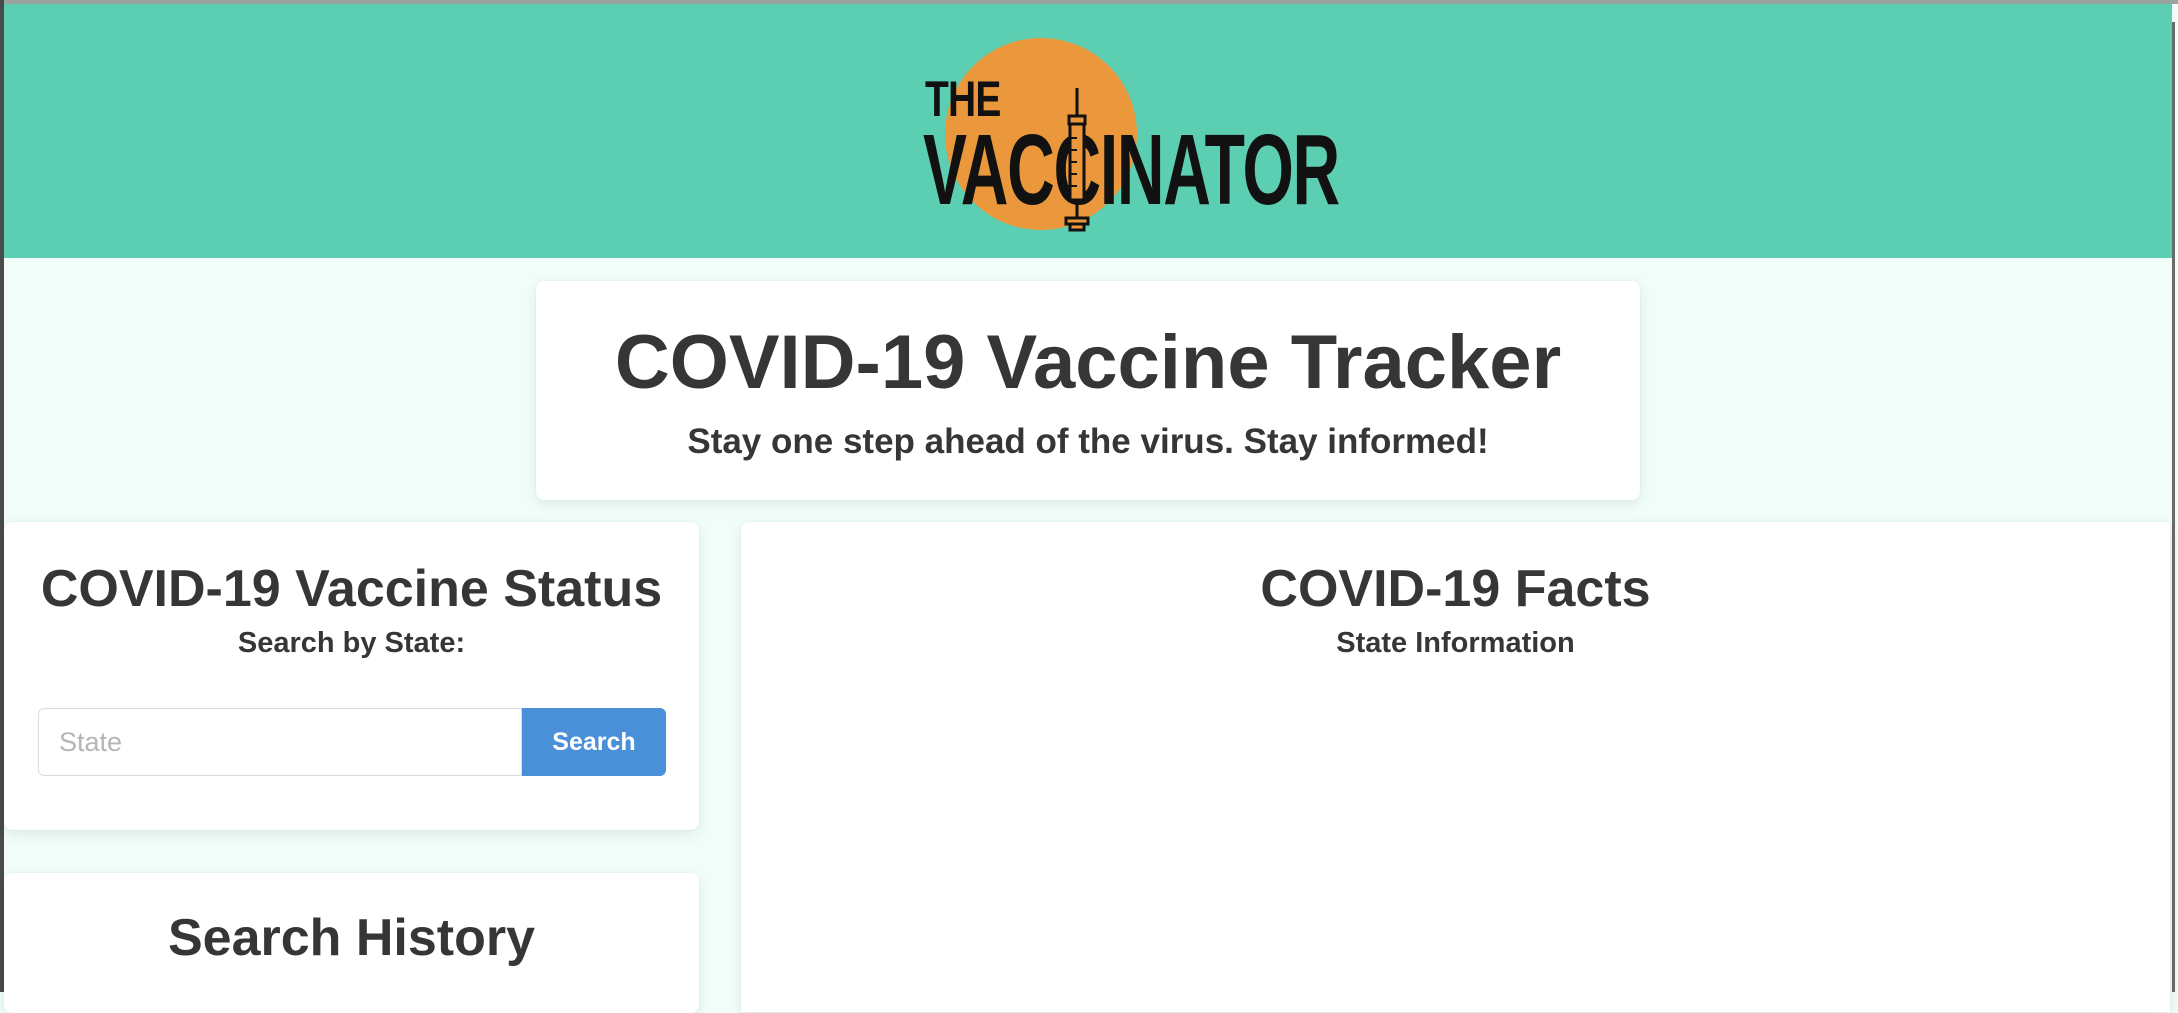 Image resolution: width=2178 pixels, height=1013 pixels. I want to click on state-search-form: Search, so click(352, 742).